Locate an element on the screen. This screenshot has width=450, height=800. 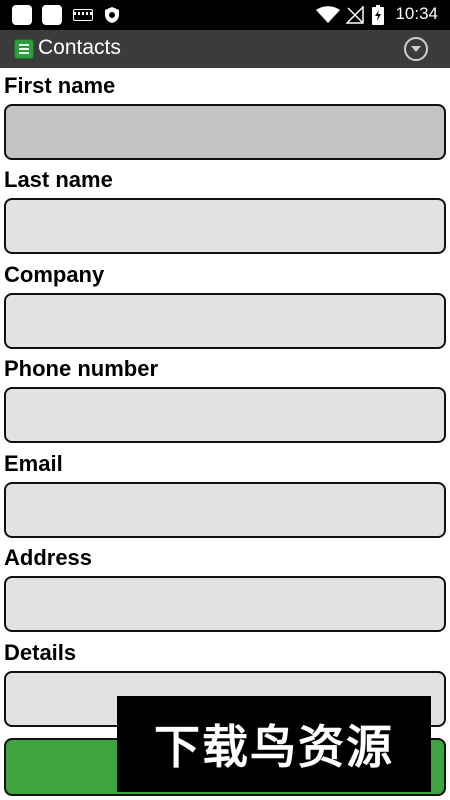
company-label: Company is located at coordinates (54, 274).